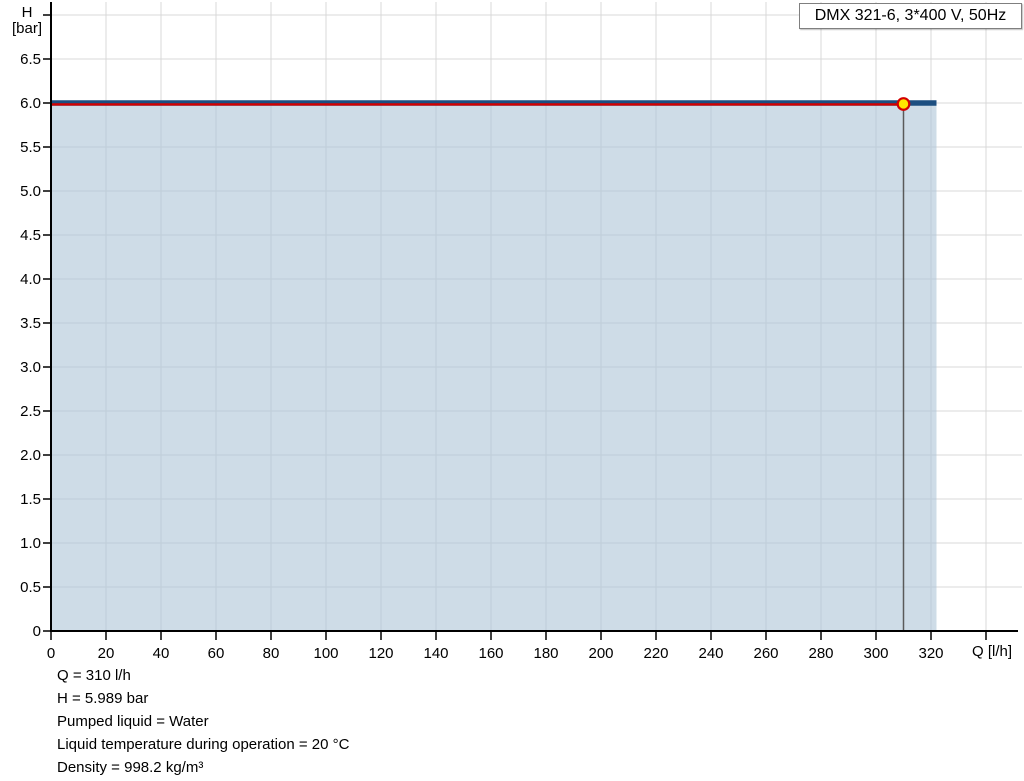 The width and height of the screenshot is (1024, 781). What do you see at coordinates (30, 499) in the screenshot?
I see `y-tick-label: 1.5` at bounding box center [30, 499].